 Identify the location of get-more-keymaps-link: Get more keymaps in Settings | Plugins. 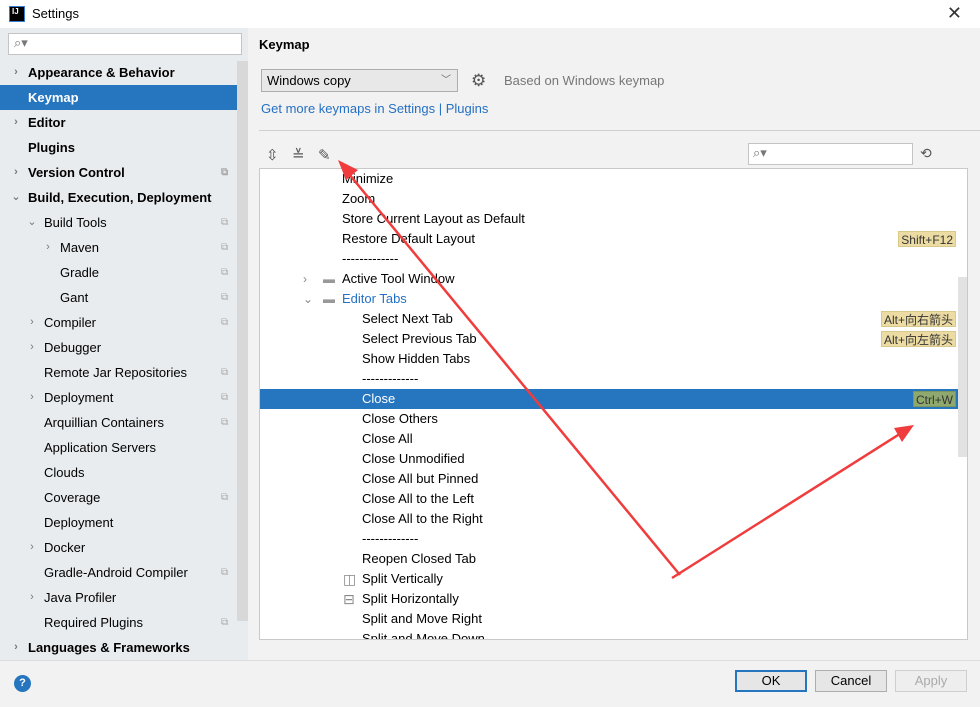
(374, 108).